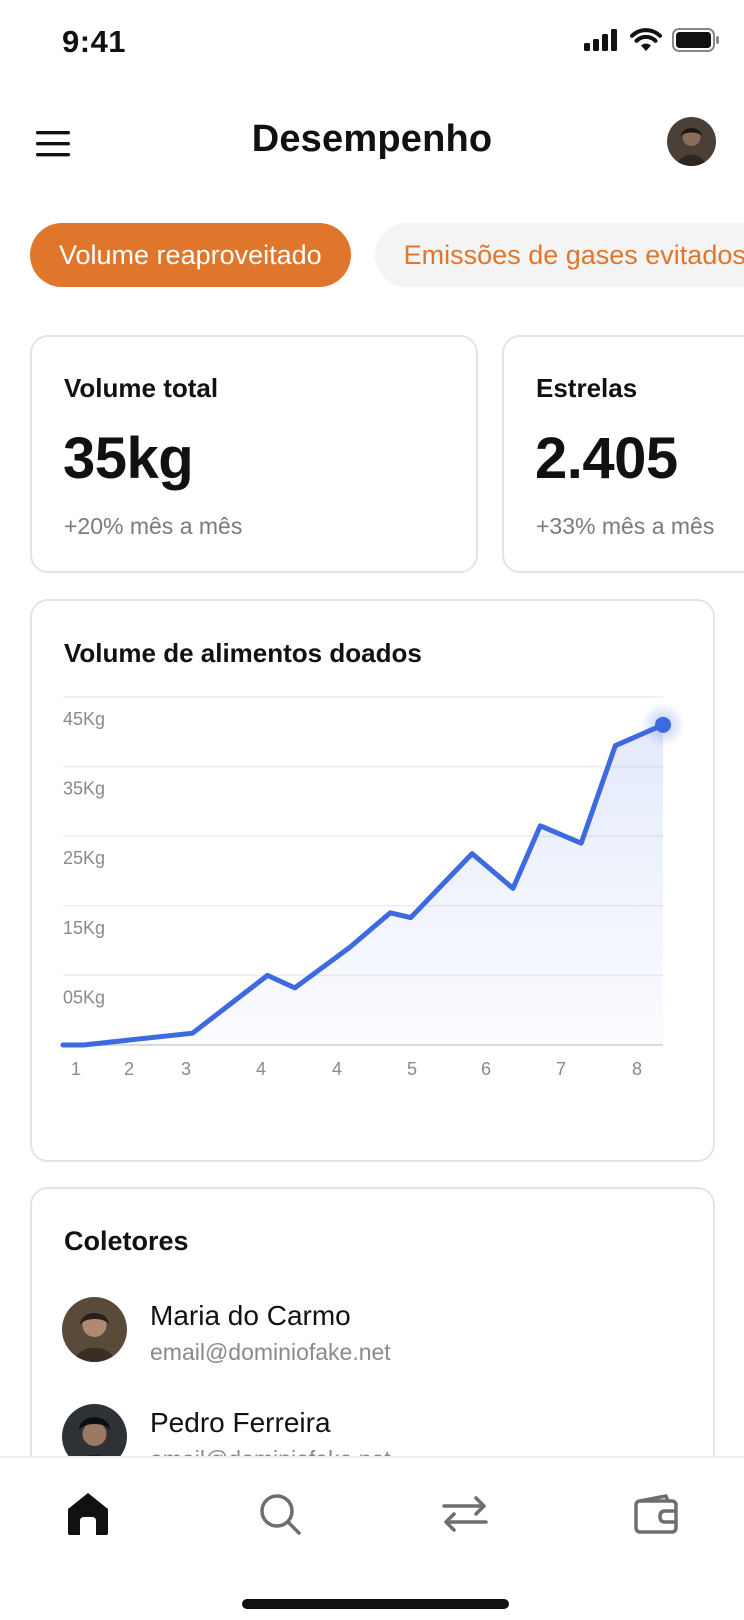  Describe the element at coordinates (126, 1241) in the screenshot. I see `collectors-title: Coletores` at that location.